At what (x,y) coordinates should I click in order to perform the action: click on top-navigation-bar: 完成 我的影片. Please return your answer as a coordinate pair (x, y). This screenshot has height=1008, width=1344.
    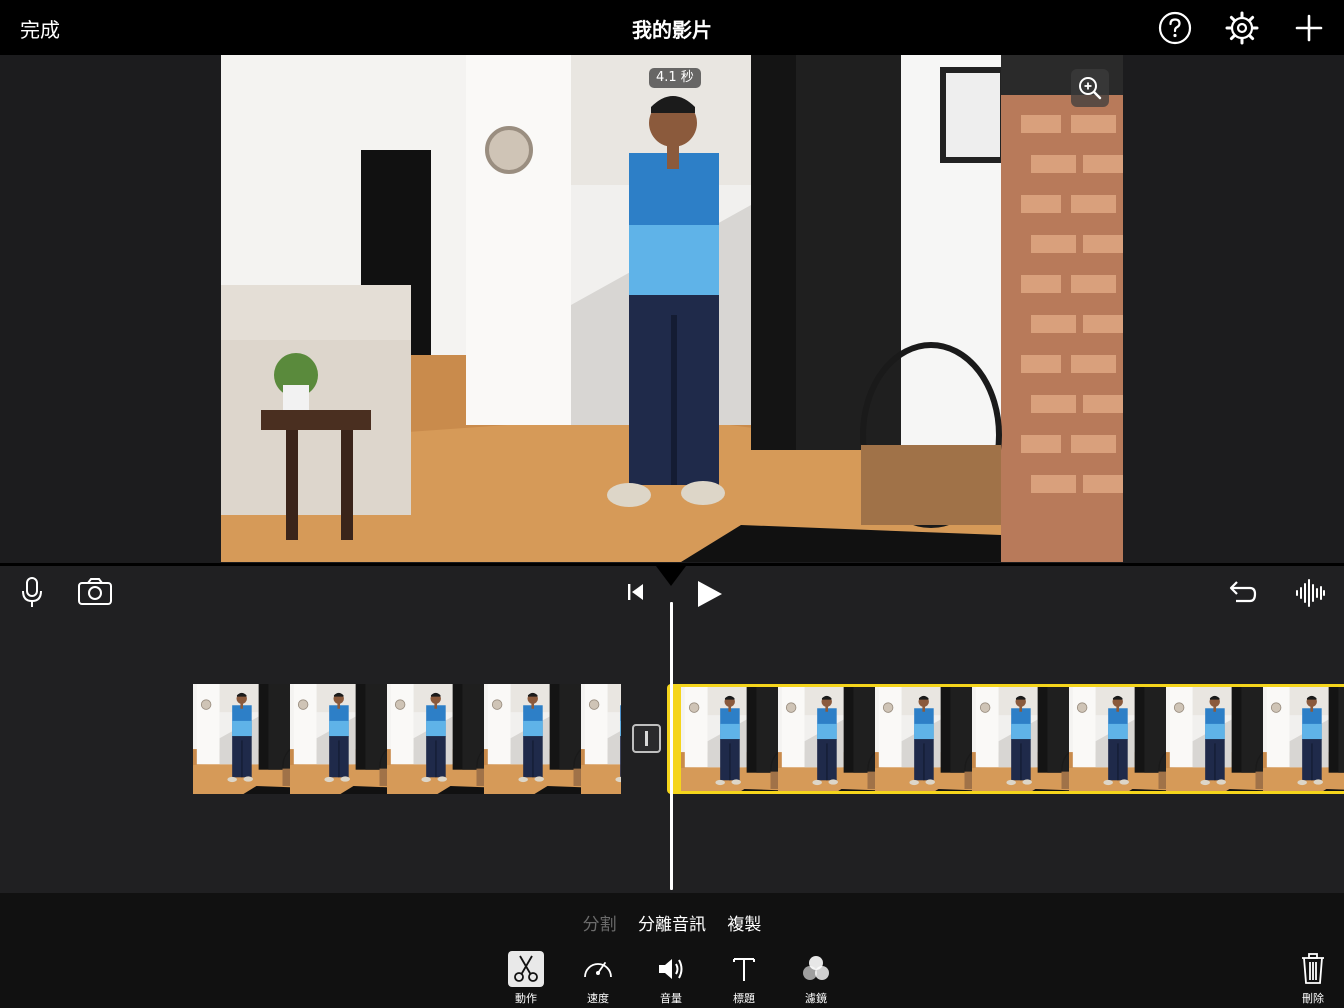
    Looking at the image, I should click on (672, 27).